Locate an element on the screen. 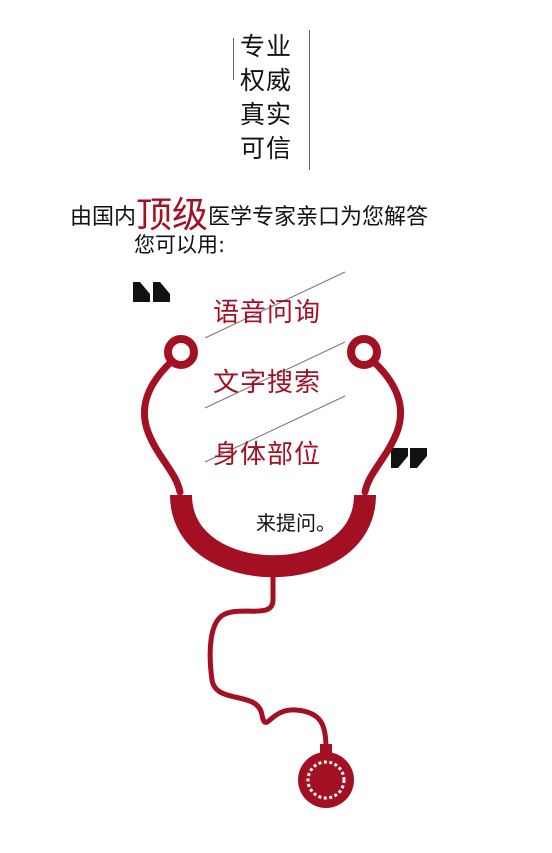 The height and width of the screenshot is (853, 552). quote-open-icon is located at coordinates (151, 292).